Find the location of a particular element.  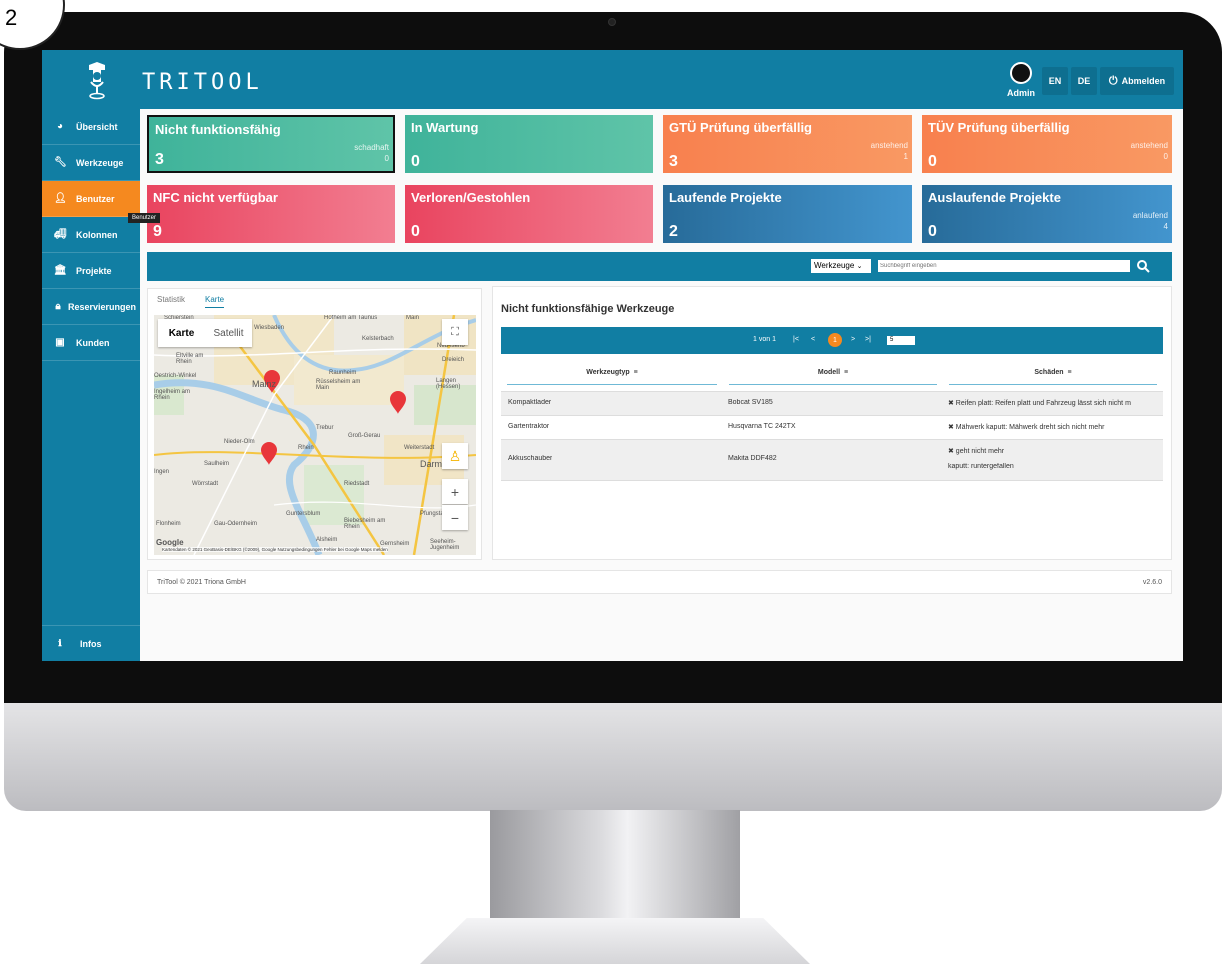

cell-type: Akkuschauber is located at coordinates (530, 458).